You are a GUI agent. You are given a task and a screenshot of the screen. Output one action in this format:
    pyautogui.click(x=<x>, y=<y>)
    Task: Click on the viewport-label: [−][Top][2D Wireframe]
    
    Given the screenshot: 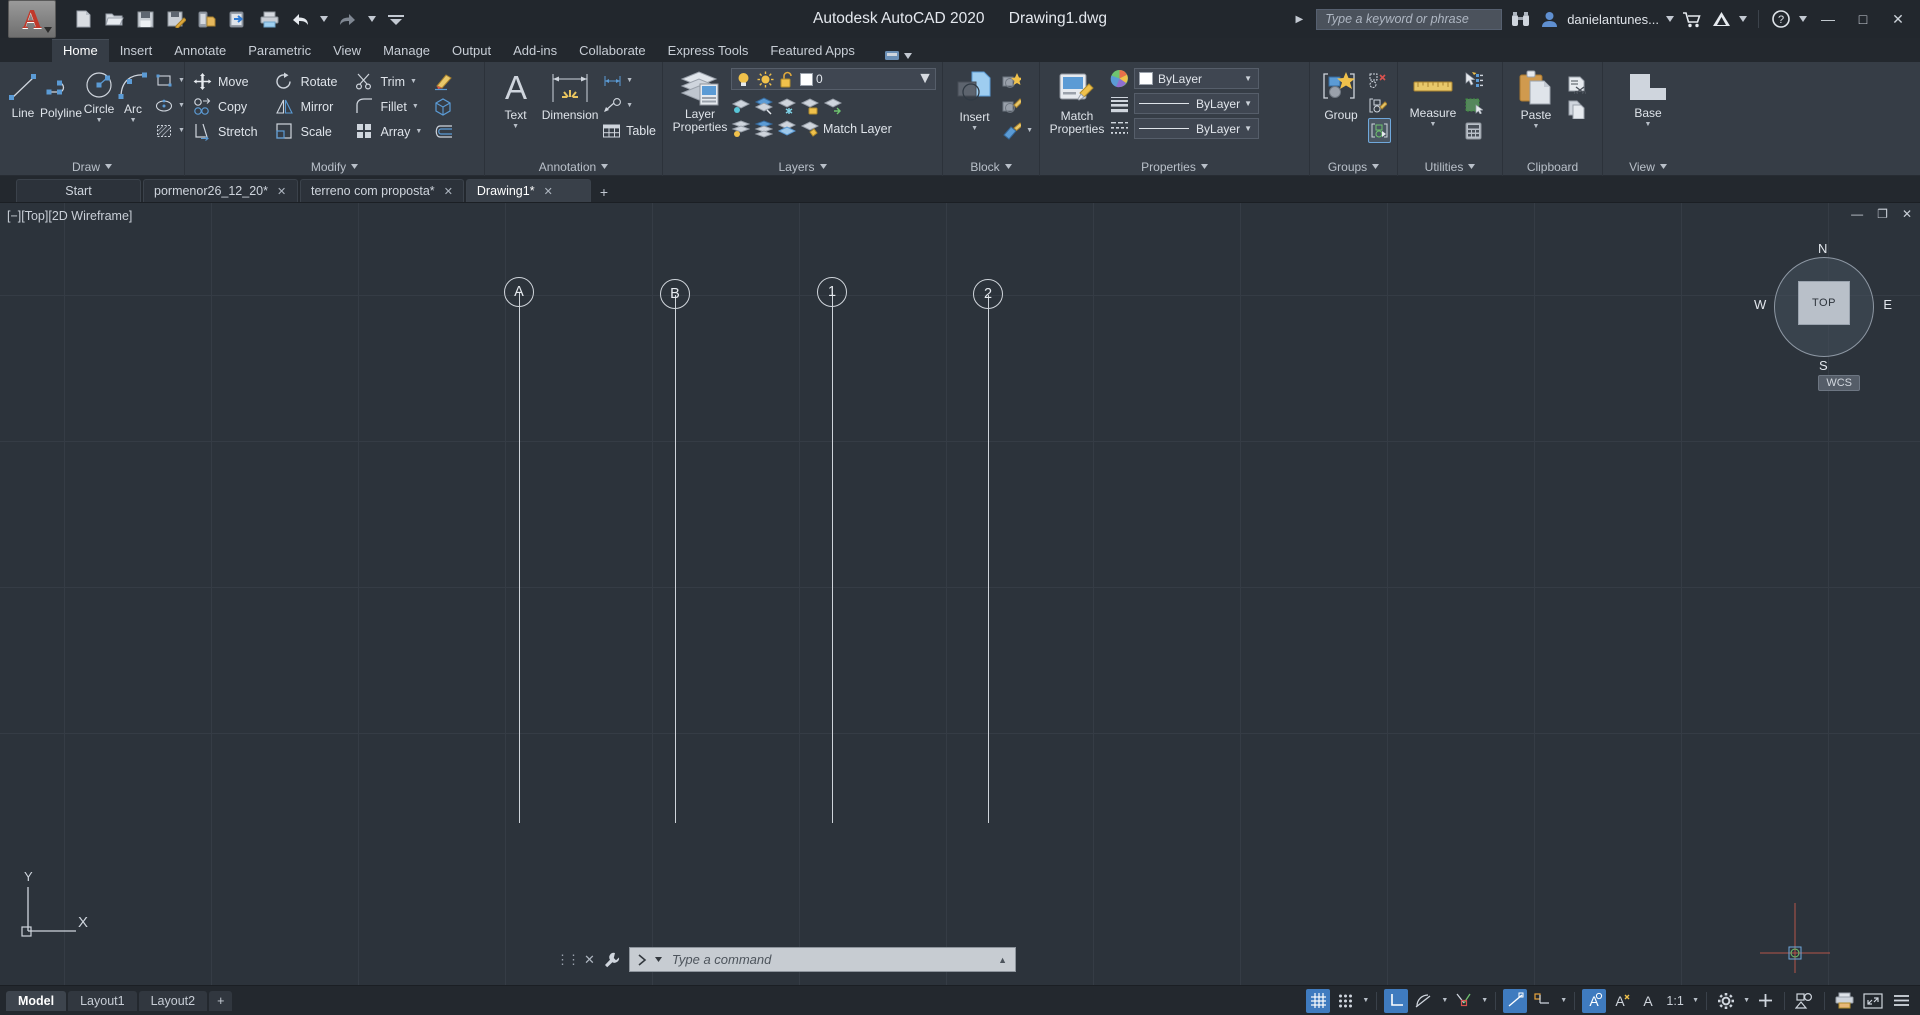 What is the action you would take?
    pyautogui.click(x=69, y=216)
    